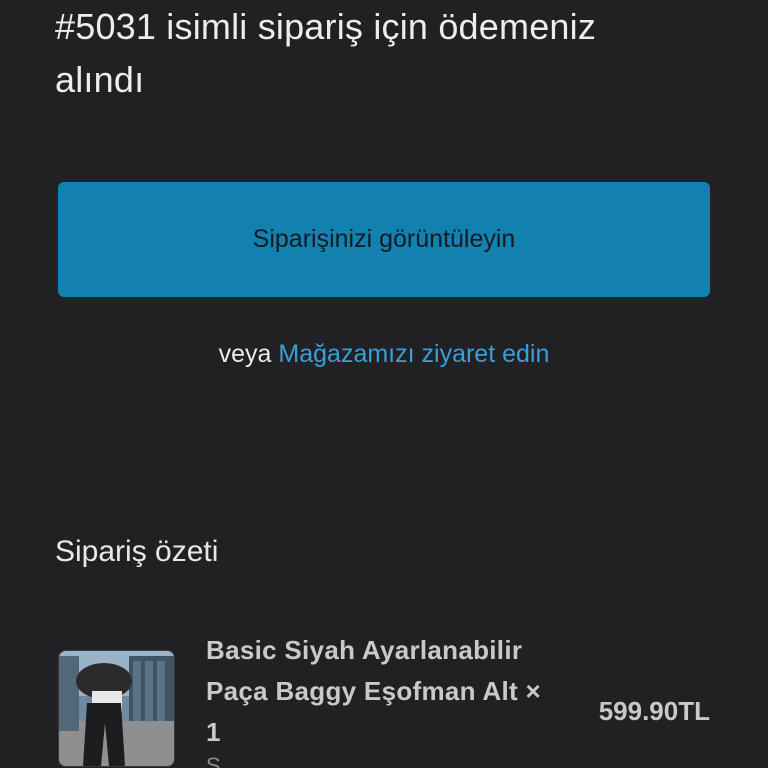  I want to click on product-photo-icon, so click(116, 708).